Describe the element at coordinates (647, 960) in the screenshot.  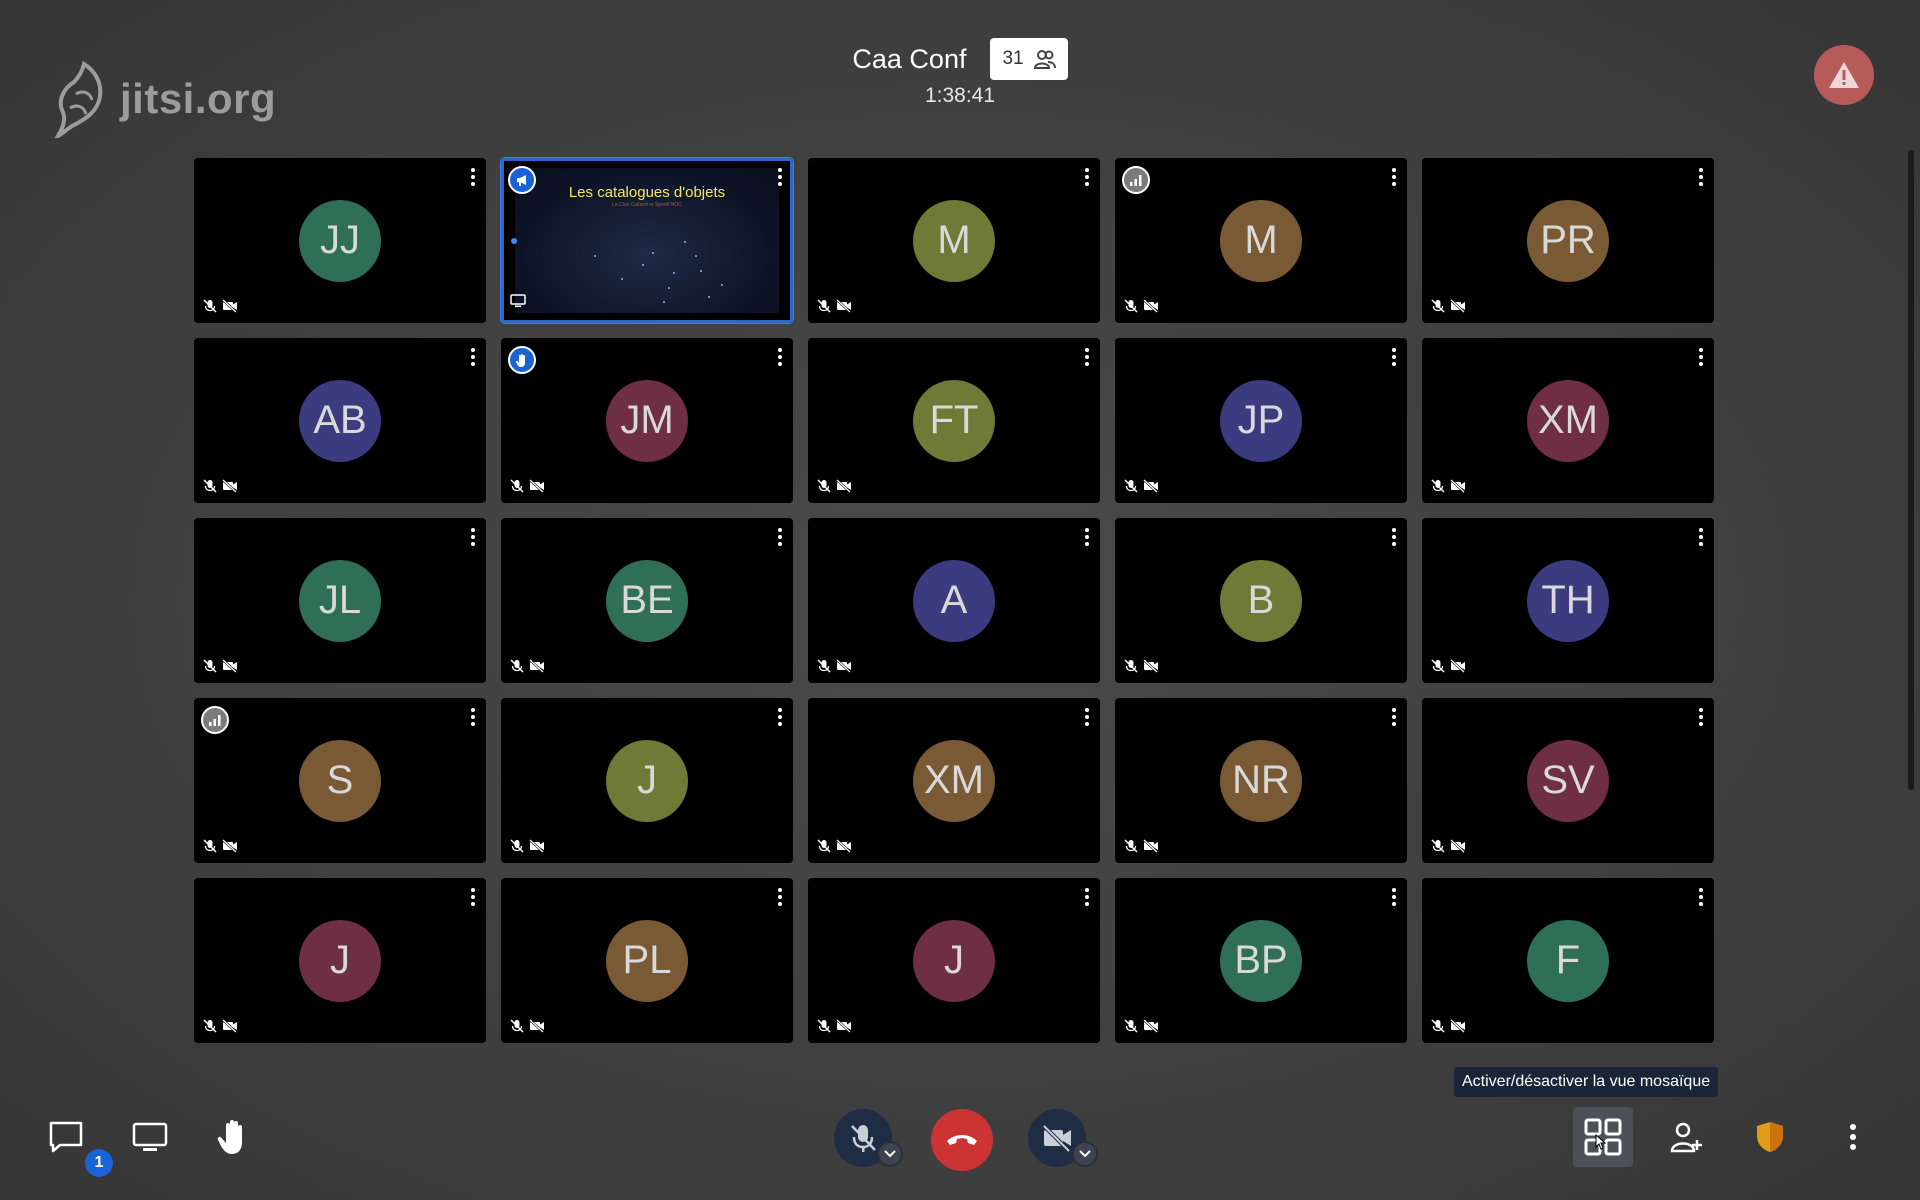
I see `participant-tile: PL` at that location.